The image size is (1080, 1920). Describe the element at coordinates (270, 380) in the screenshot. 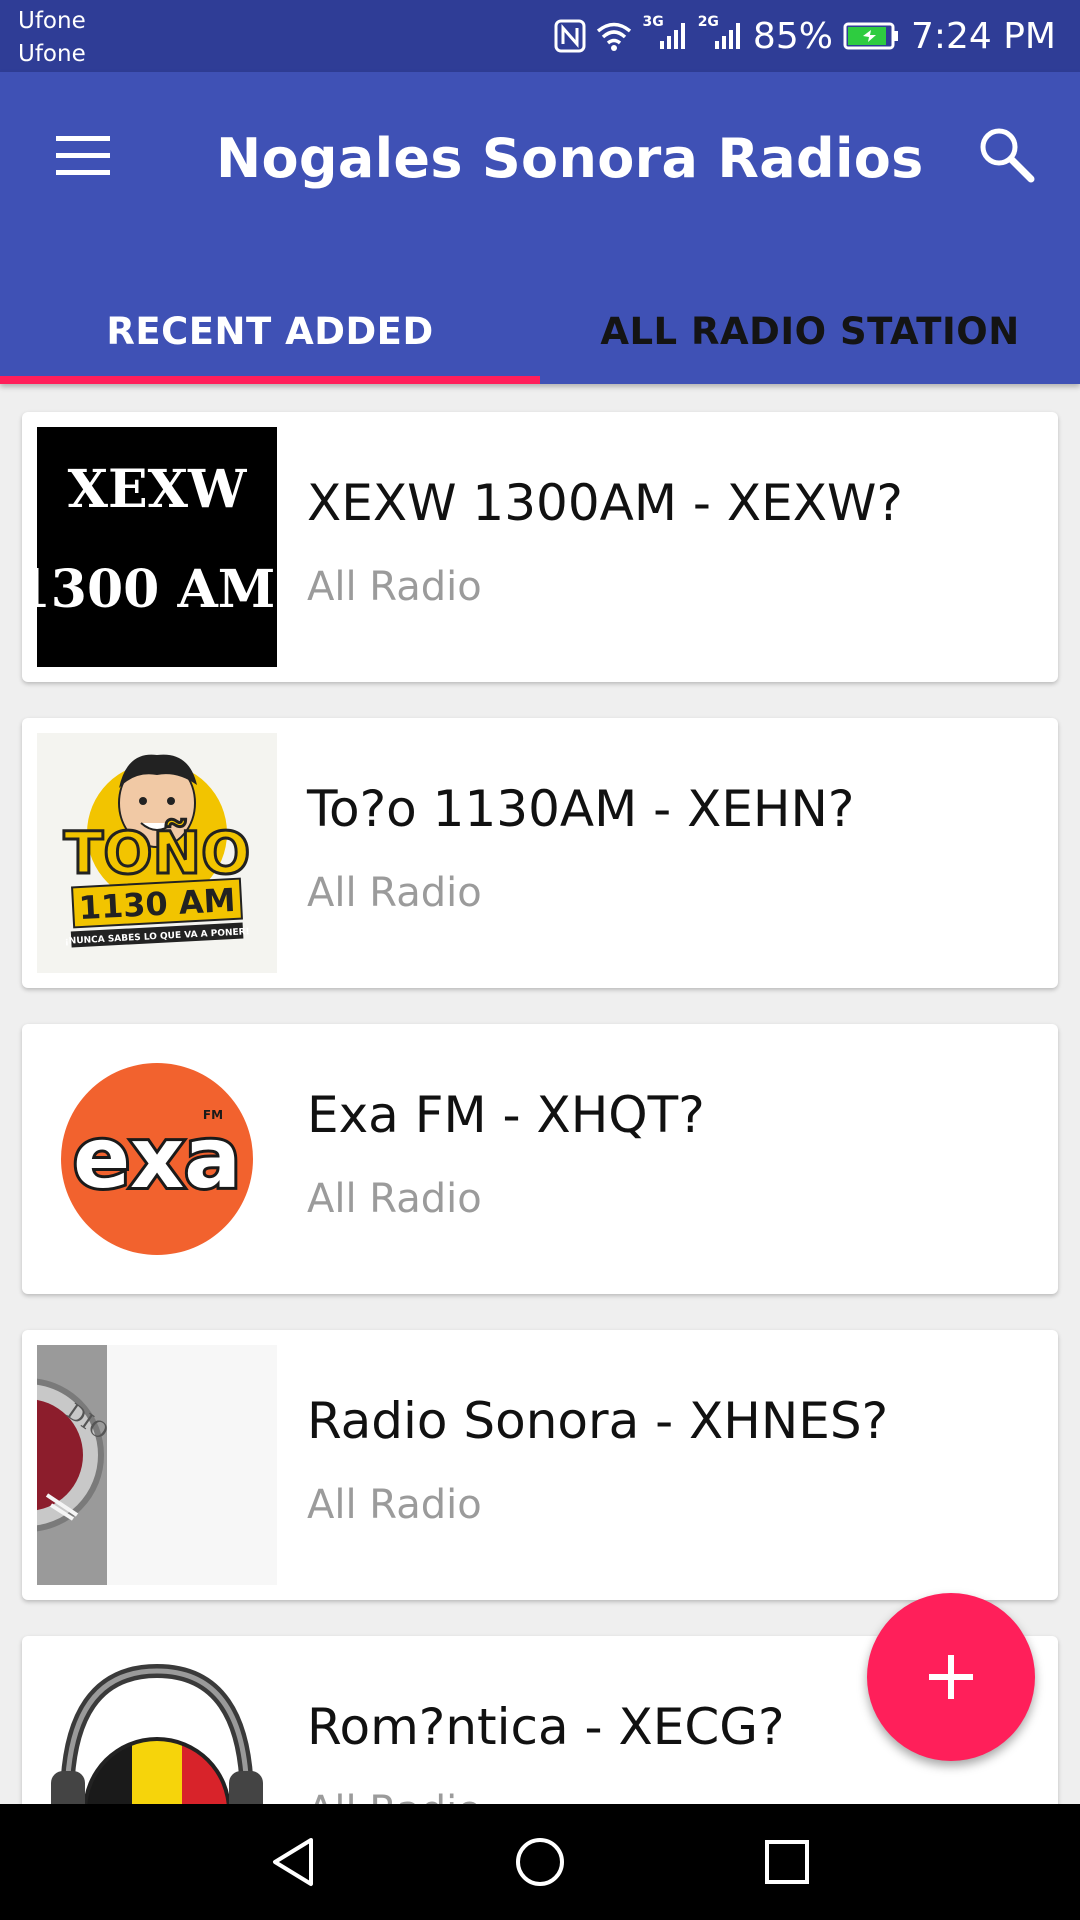

I see `tab-indicator` at that location.